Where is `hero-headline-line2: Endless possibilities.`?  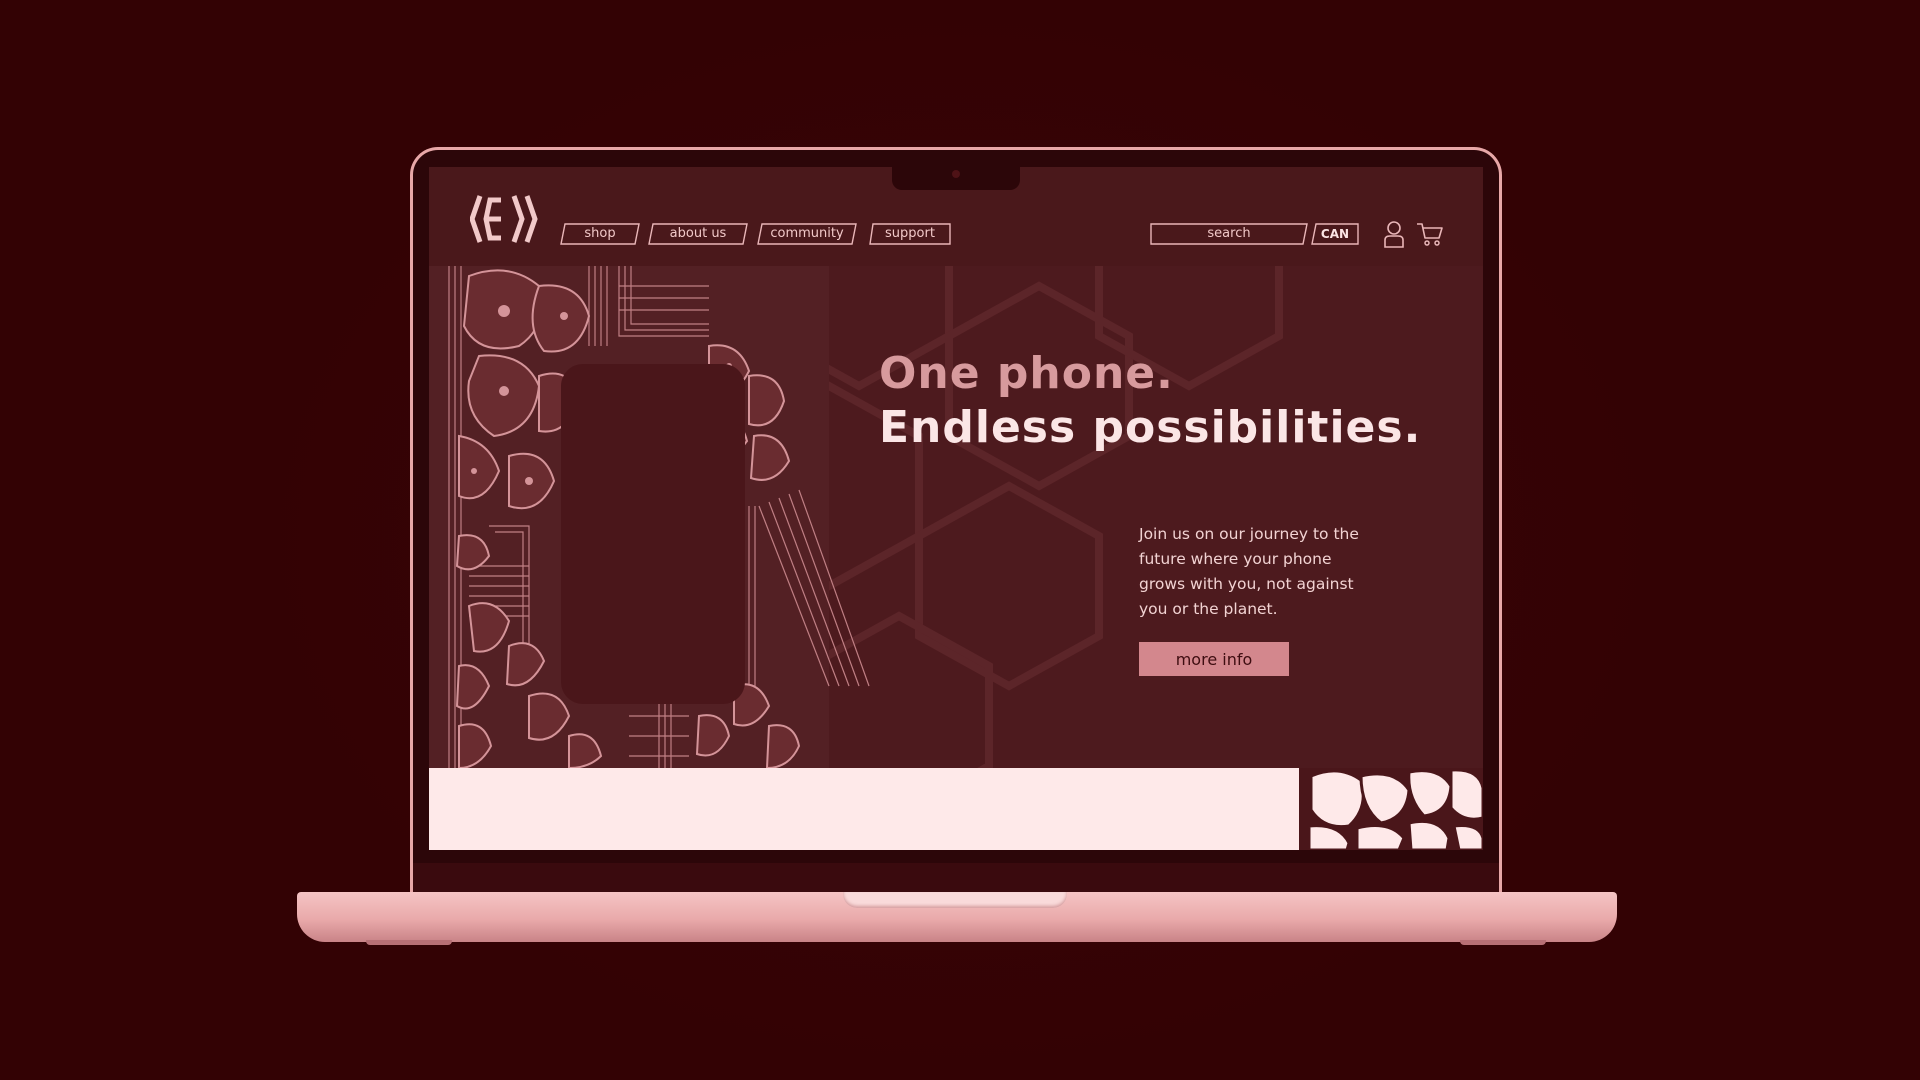 hero-headline-line2: Endless possibilities. is located at coordinates (1150, 427).